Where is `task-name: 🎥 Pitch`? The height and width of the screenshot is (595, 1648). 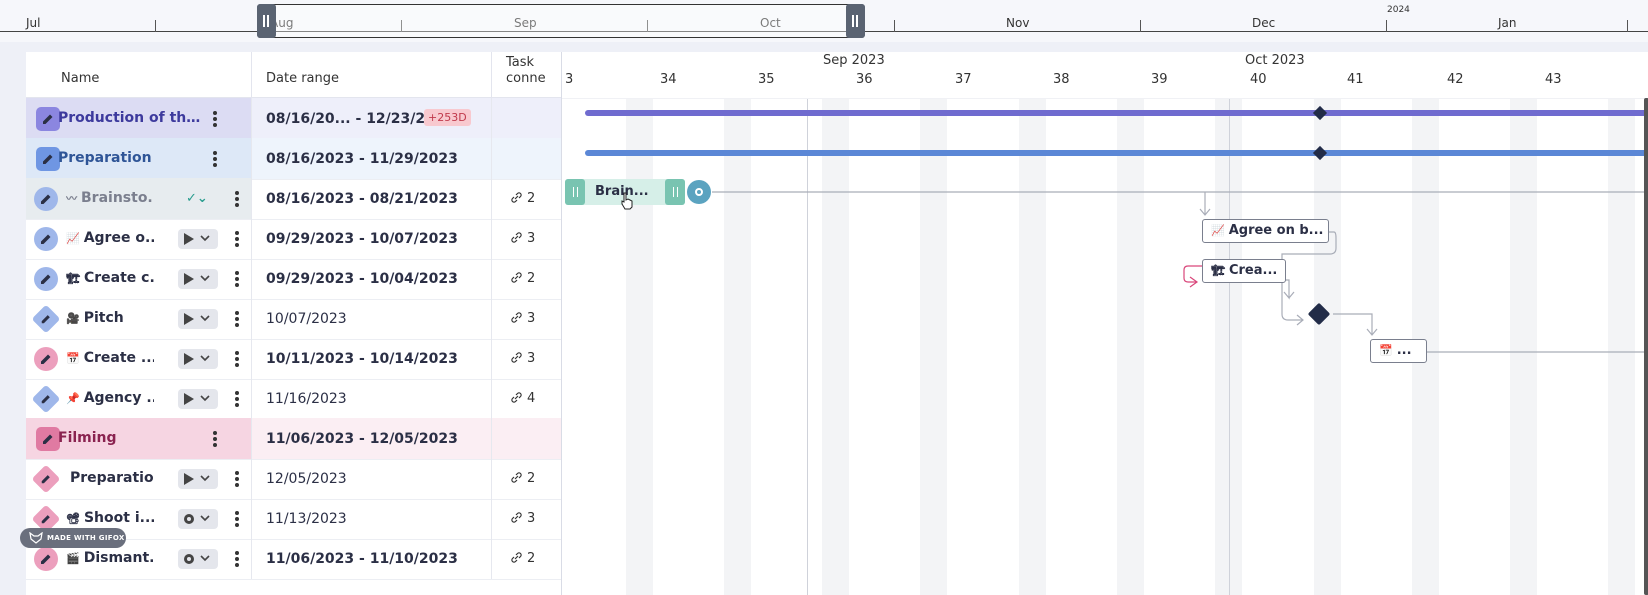
task-name: 🎥 Pitch is located at coordinates (110, 318).